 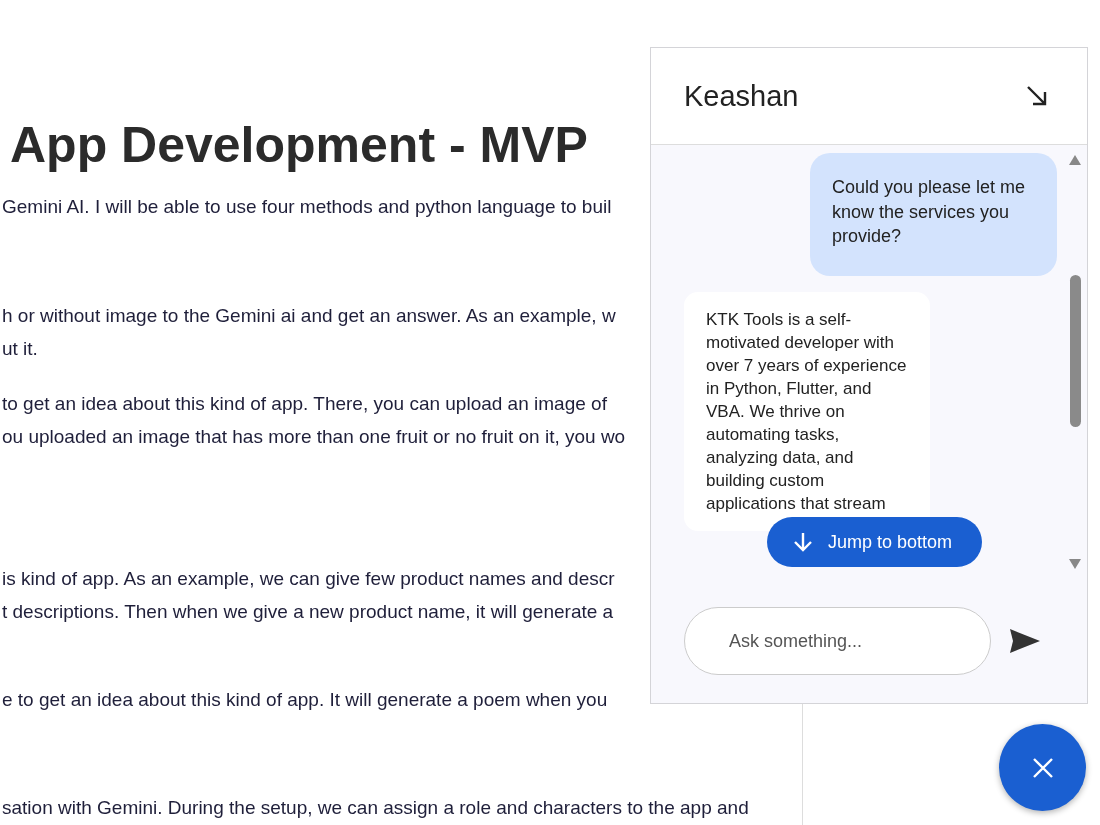 I want to click on paragraph-text: to get an idea about this kind of app. There, you can upload an image of, so click(x=304, y=404).